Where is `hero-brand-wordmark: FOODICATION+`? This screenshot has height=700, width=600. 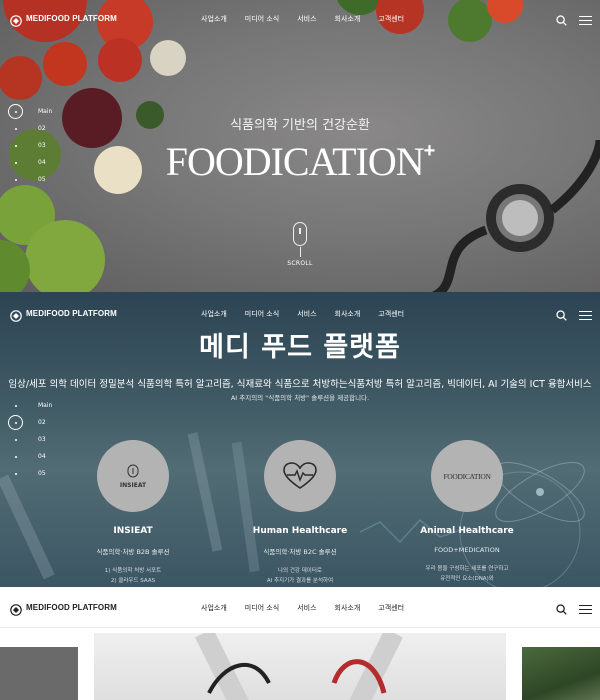 hero-brand-wordmark: FOODICATION+ is located at coordinates (300, 161).